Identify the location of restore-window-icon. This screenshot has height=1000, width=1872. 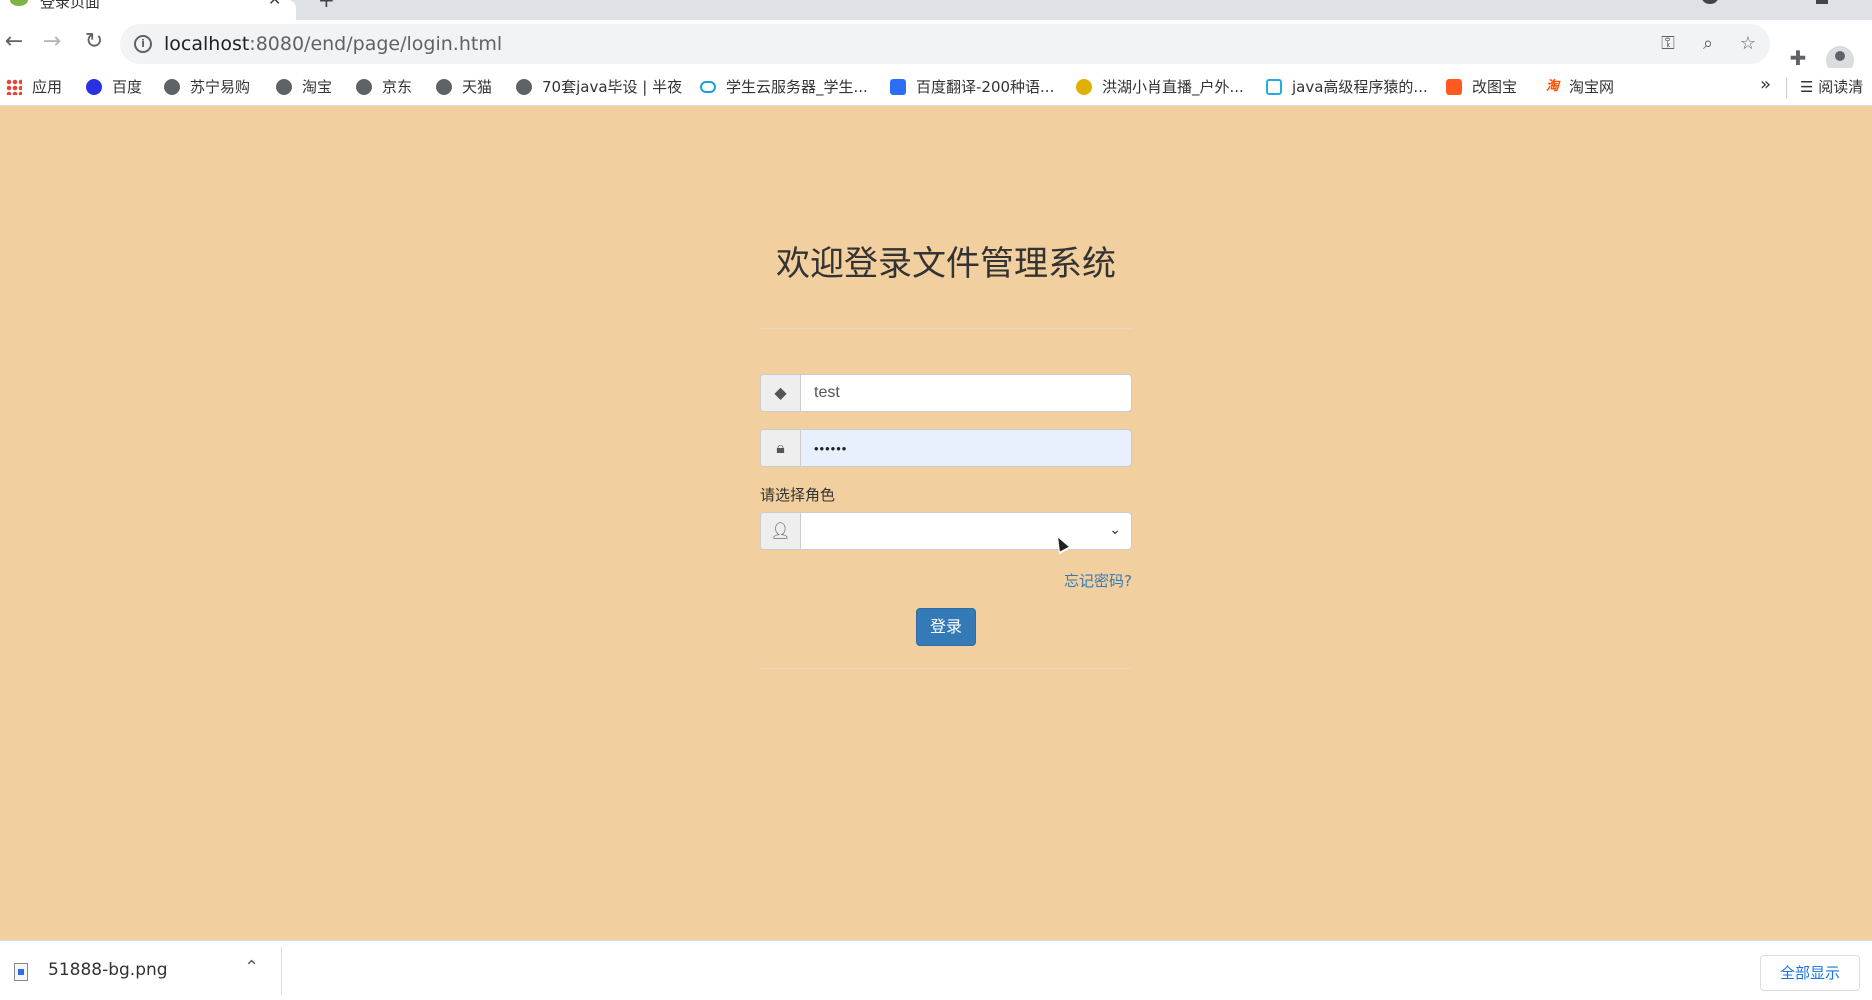
(1822, 2).